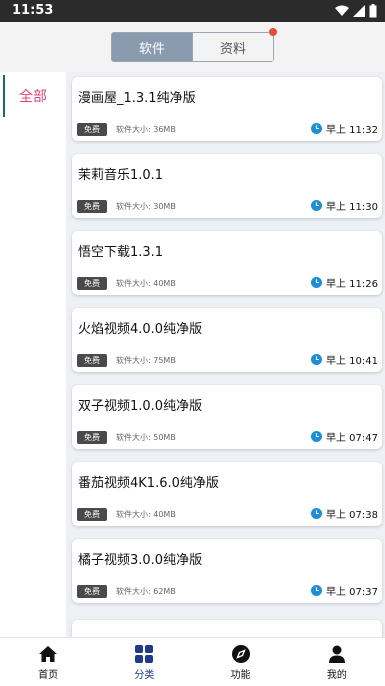 This screenshot has height=686, width=385. What do you see at coordinates (137, 98) in the screenshot?
I see `app-title: 漫画屋_1.3.1纯净版` at bounding box center [137, 98].